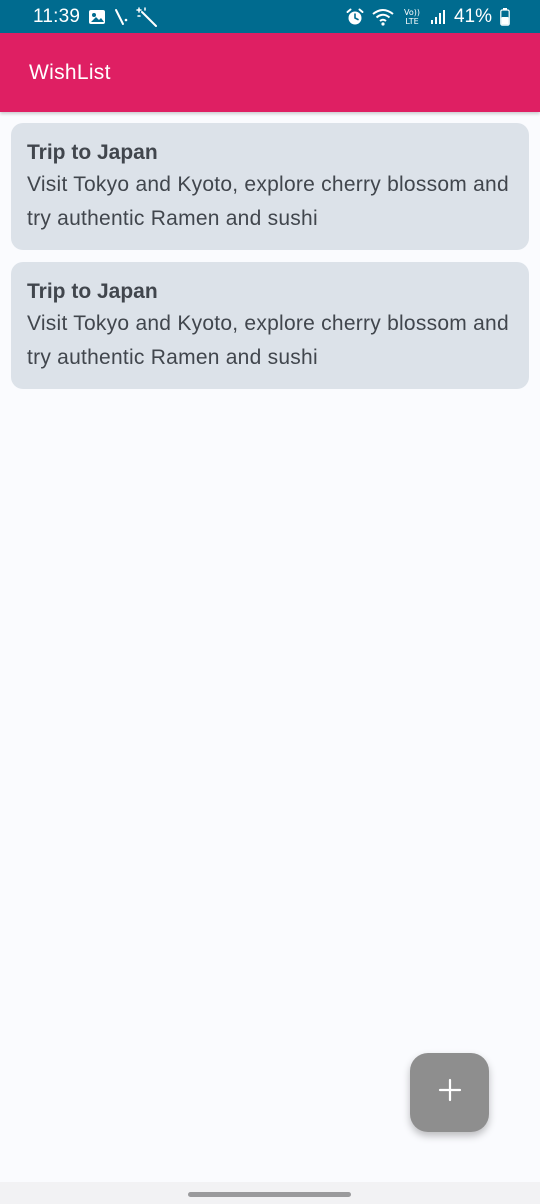  Describe the element at coordinates (355, 17) in the screenshot. I see `alarm-icon` at that location.